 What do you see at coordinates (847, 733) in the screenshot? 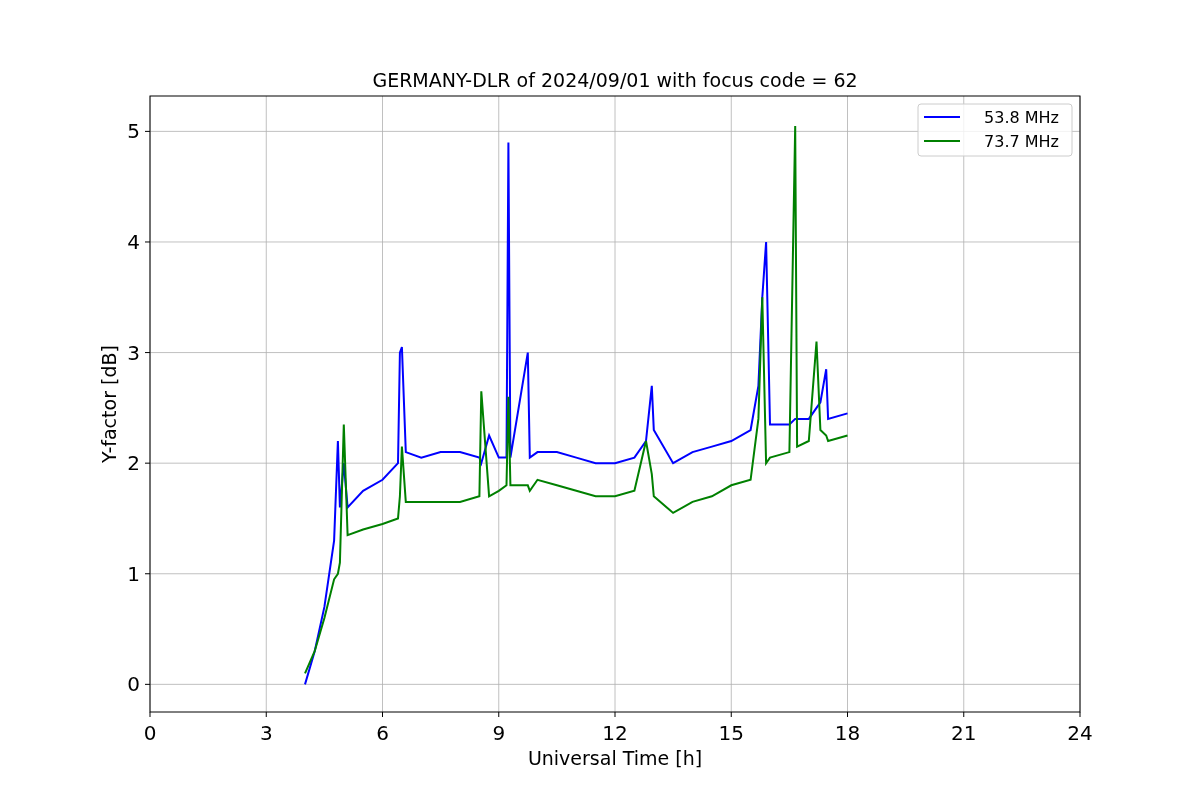
I see `tick-label: 18` at bounding box center [847, 733].